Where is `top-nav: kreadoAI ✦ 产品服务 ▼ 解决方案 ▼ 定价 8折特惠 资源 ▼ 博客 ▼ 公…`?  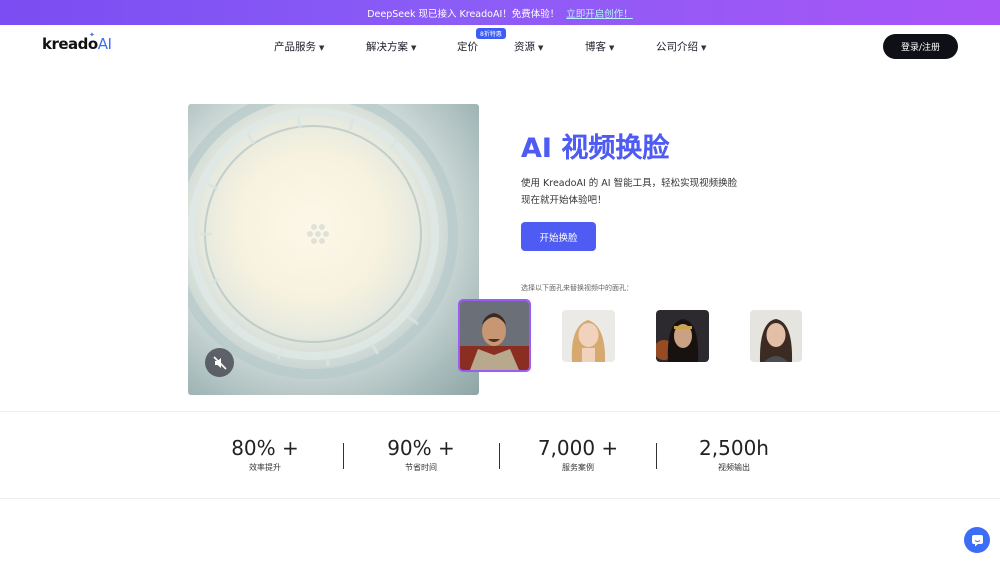 top-nav: kreadoAI ✦ 产品服务 ▼ 解决方案 ▼ 定价 8折特惠 资源 ▼ 博客 ▼ 公… is located at coordinates (500, 46).